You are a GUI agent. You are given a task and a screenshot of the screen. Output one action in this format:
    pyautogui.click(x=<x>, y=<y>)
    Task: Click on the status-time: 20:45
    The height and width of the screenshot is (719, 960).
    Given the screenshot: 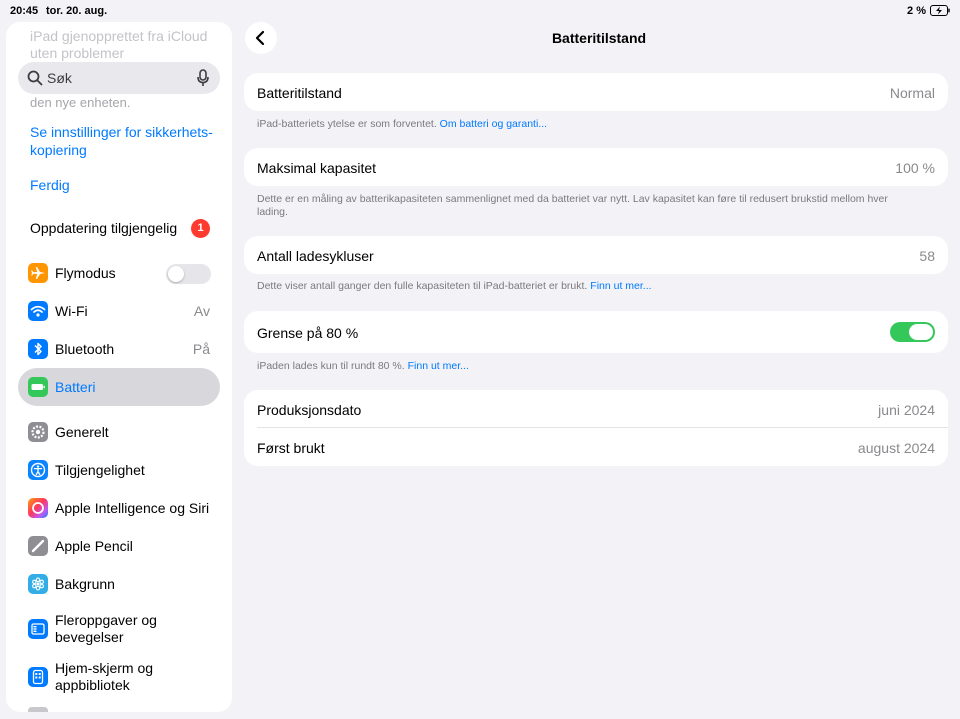 What is the action you would take?
    pyautogui.click(x=24, y=11)
    